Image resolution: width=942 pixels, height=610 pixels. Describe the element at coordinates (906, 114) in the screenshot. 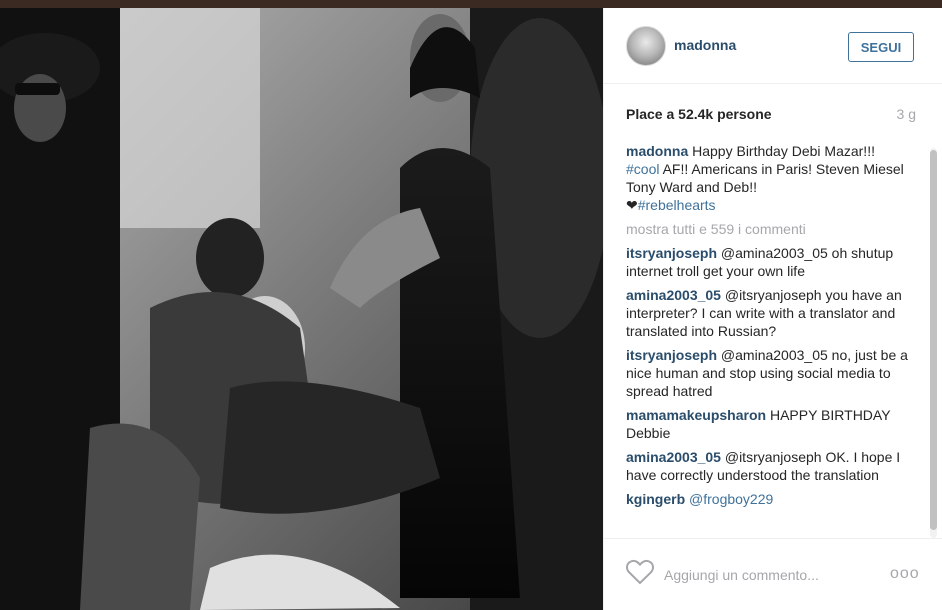

I see `post-time: 3 g` at that location.